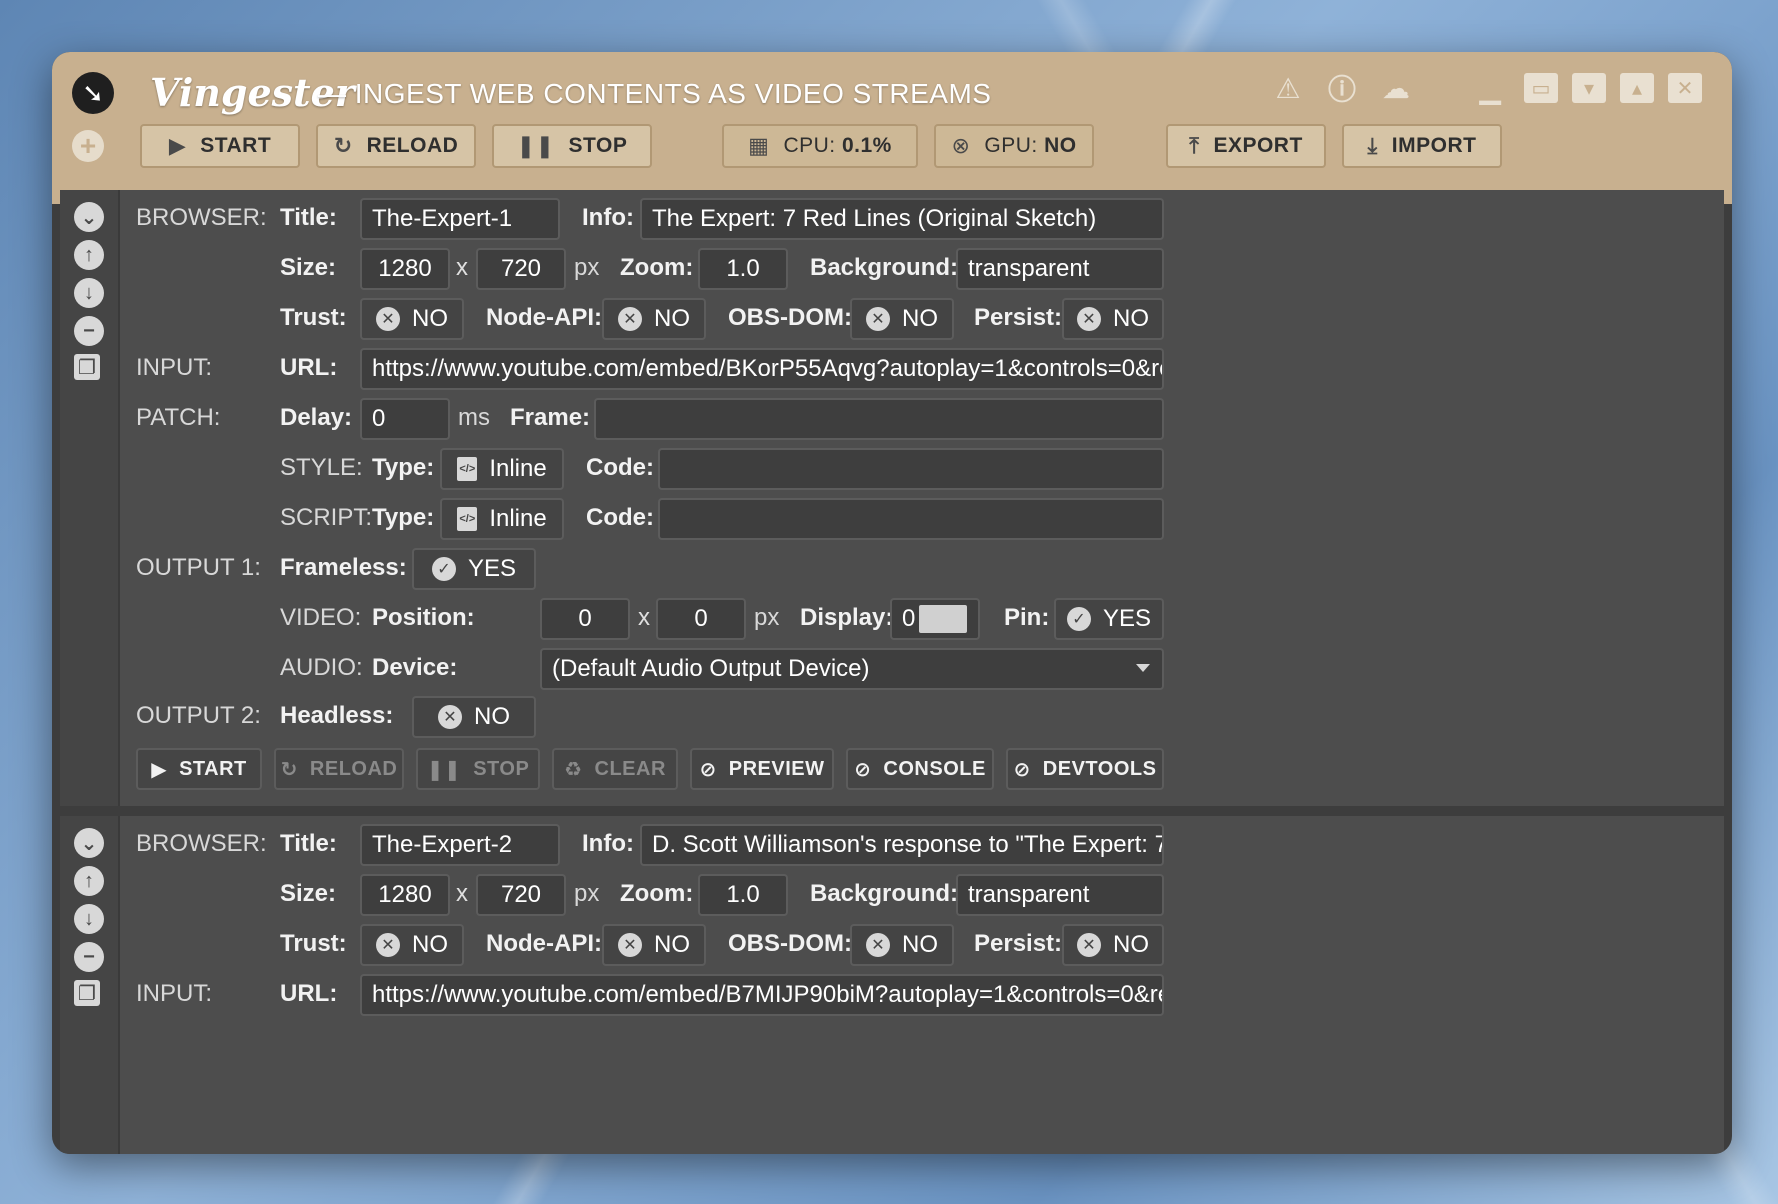 The width and height of the screenshot is (1778, 1204). I want to click on node-api-value: NO, so click(672, 944).